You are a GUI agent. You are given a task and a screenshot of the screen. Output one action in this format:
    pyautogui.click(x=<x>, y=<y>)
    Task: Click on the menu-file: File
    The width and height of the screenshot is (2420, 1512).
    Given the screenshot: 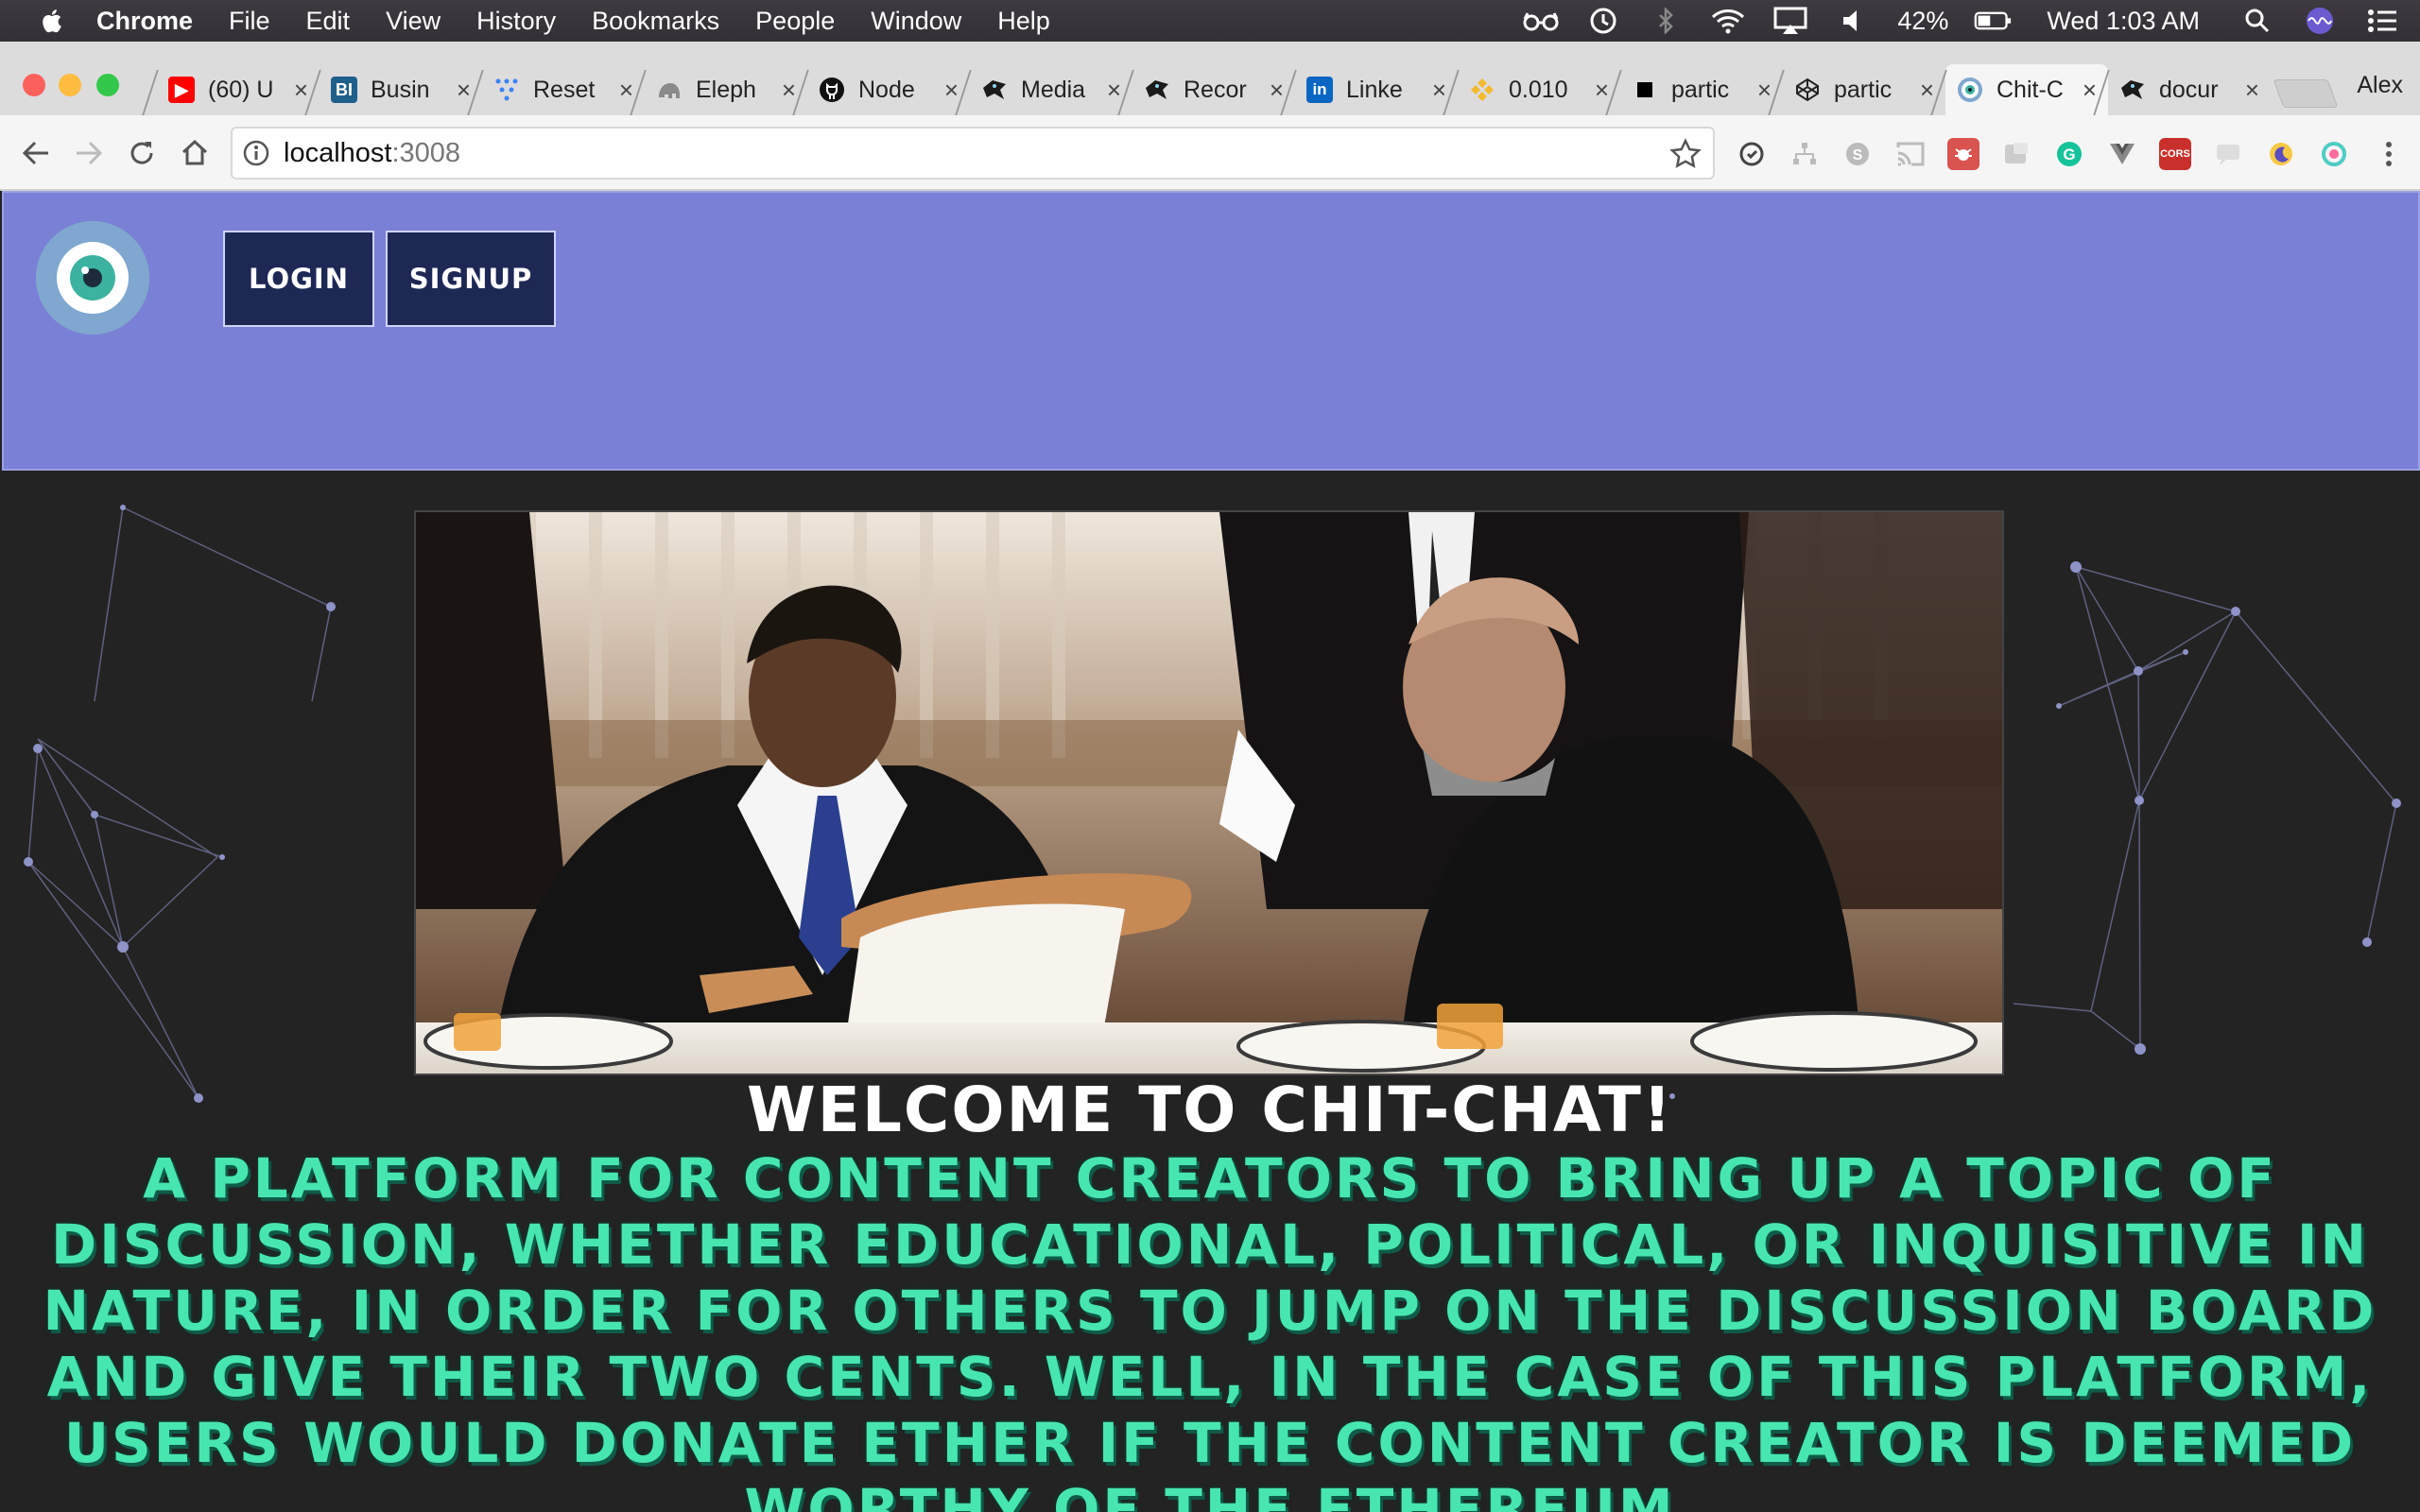 What is the action you would take?
    pyautogui.click(x=249, y=21)
    